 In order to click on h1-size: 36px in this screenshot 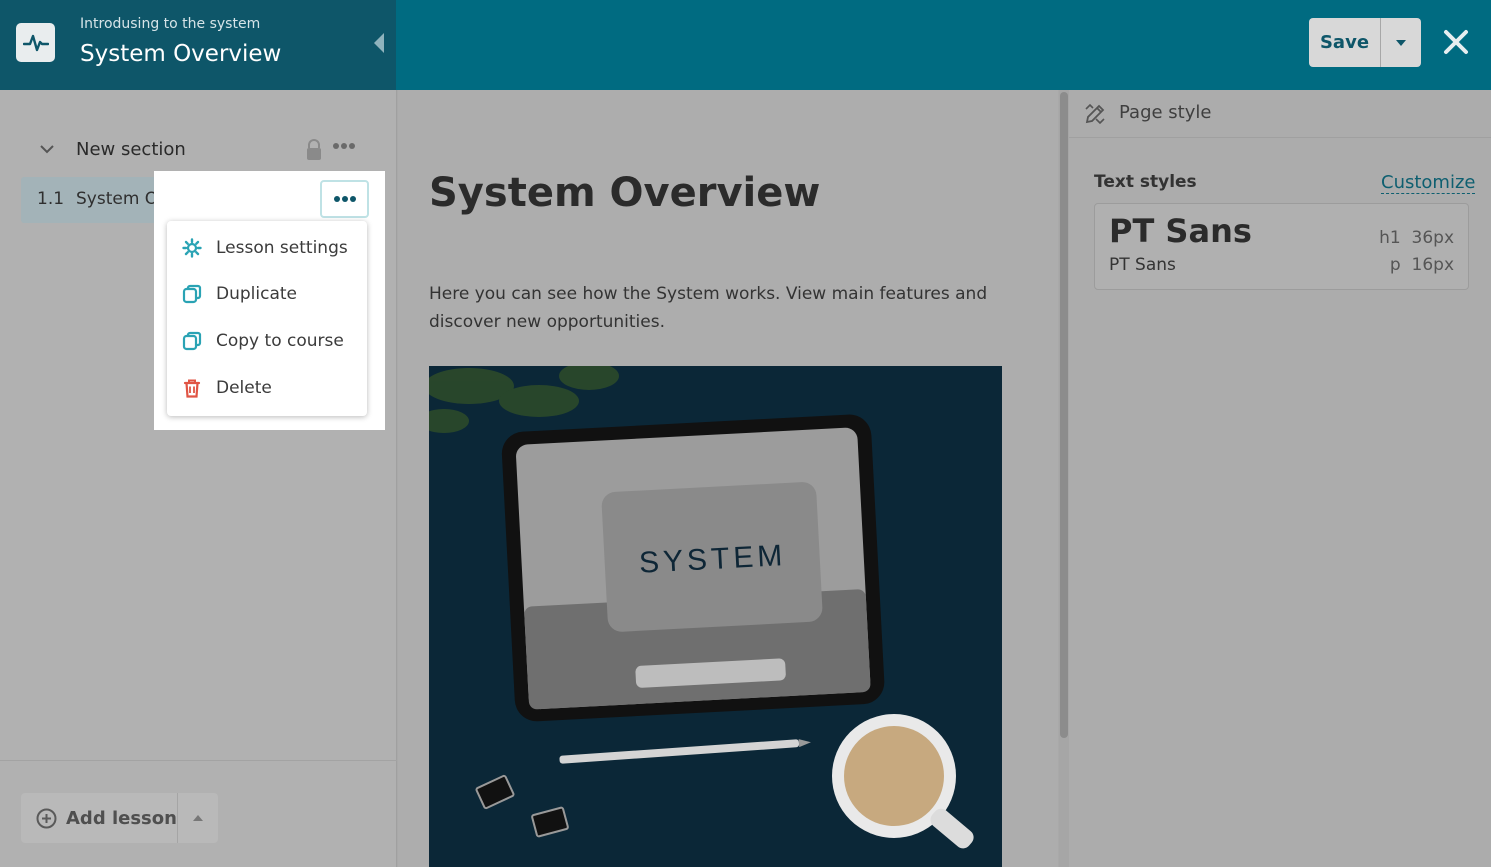, I will do `click(1432, 238)`.